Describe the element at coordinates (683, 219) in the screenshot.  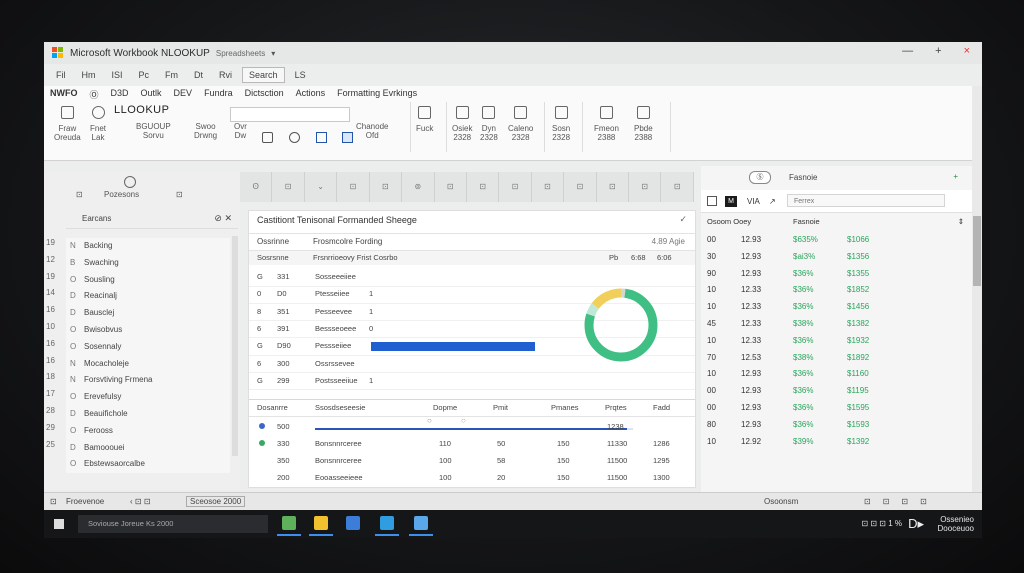
I see `check-icon: ✓` at that location.